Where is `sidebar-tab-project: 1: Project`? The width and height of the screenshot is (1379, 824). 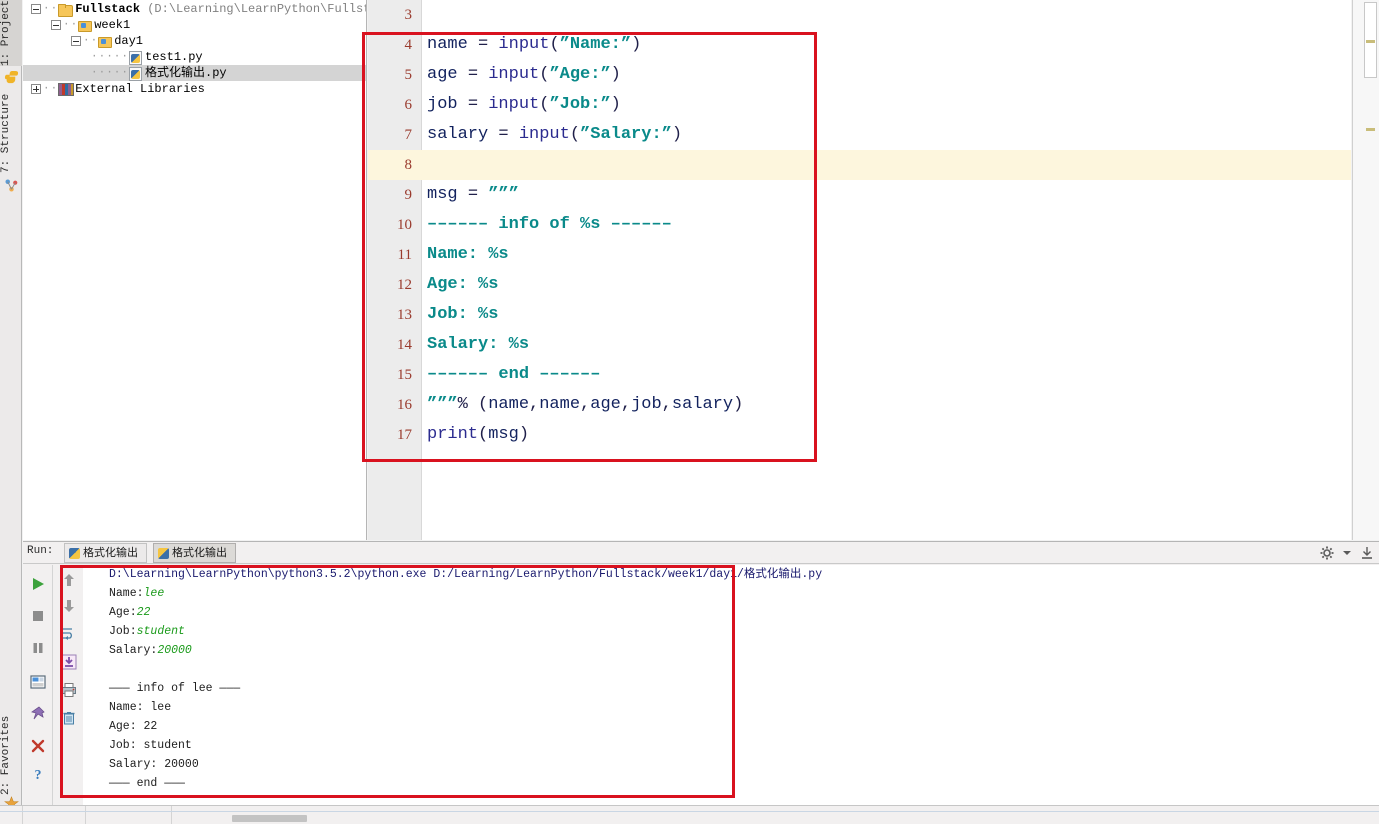 sidebar-tab-project: 1: Project is located at coordinates (11, 33).